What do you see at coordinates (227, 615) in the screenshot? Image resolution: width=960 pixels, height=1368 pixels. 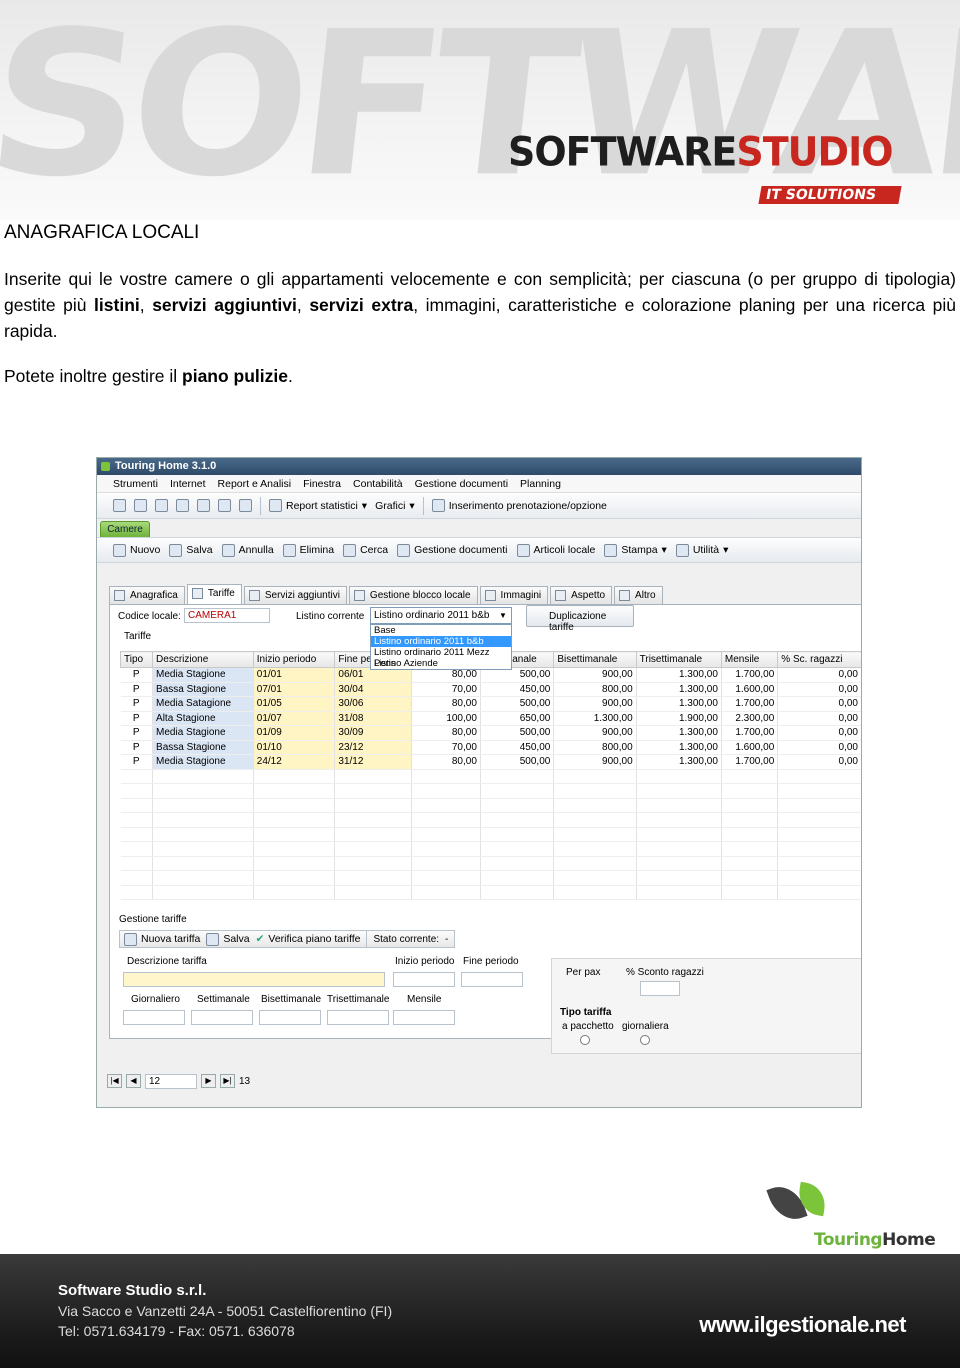 I see `codice-field: CAMERA1` at bounding box center [227, 615].